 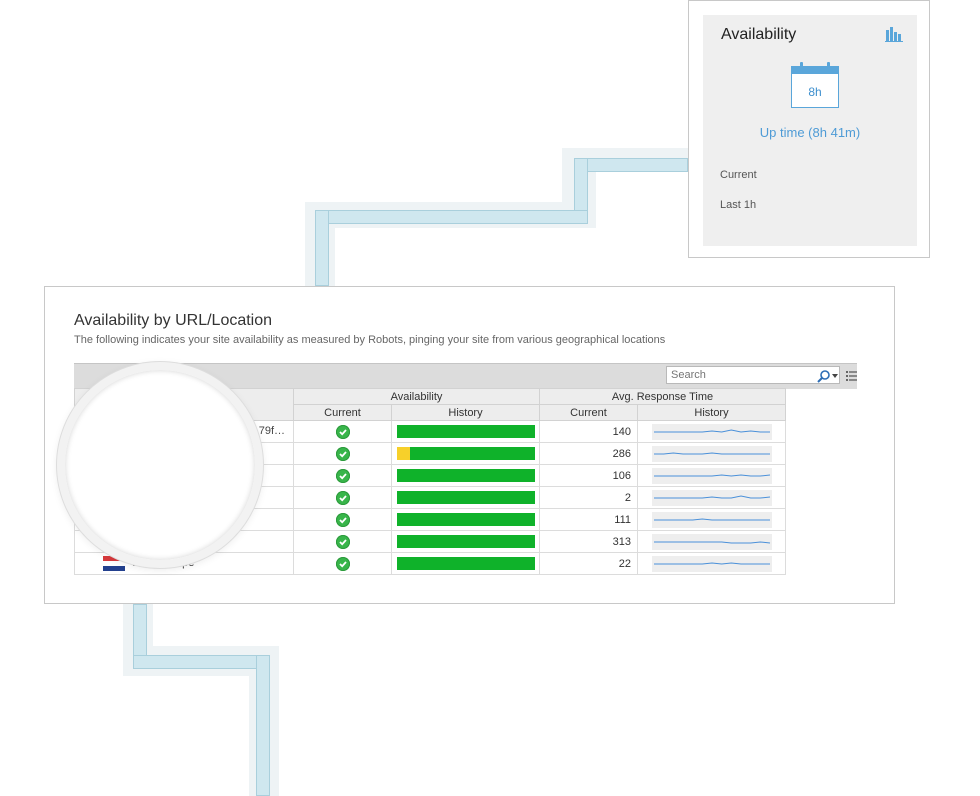 I want to click on response-time-value: 2, so click(x=588, y=497).